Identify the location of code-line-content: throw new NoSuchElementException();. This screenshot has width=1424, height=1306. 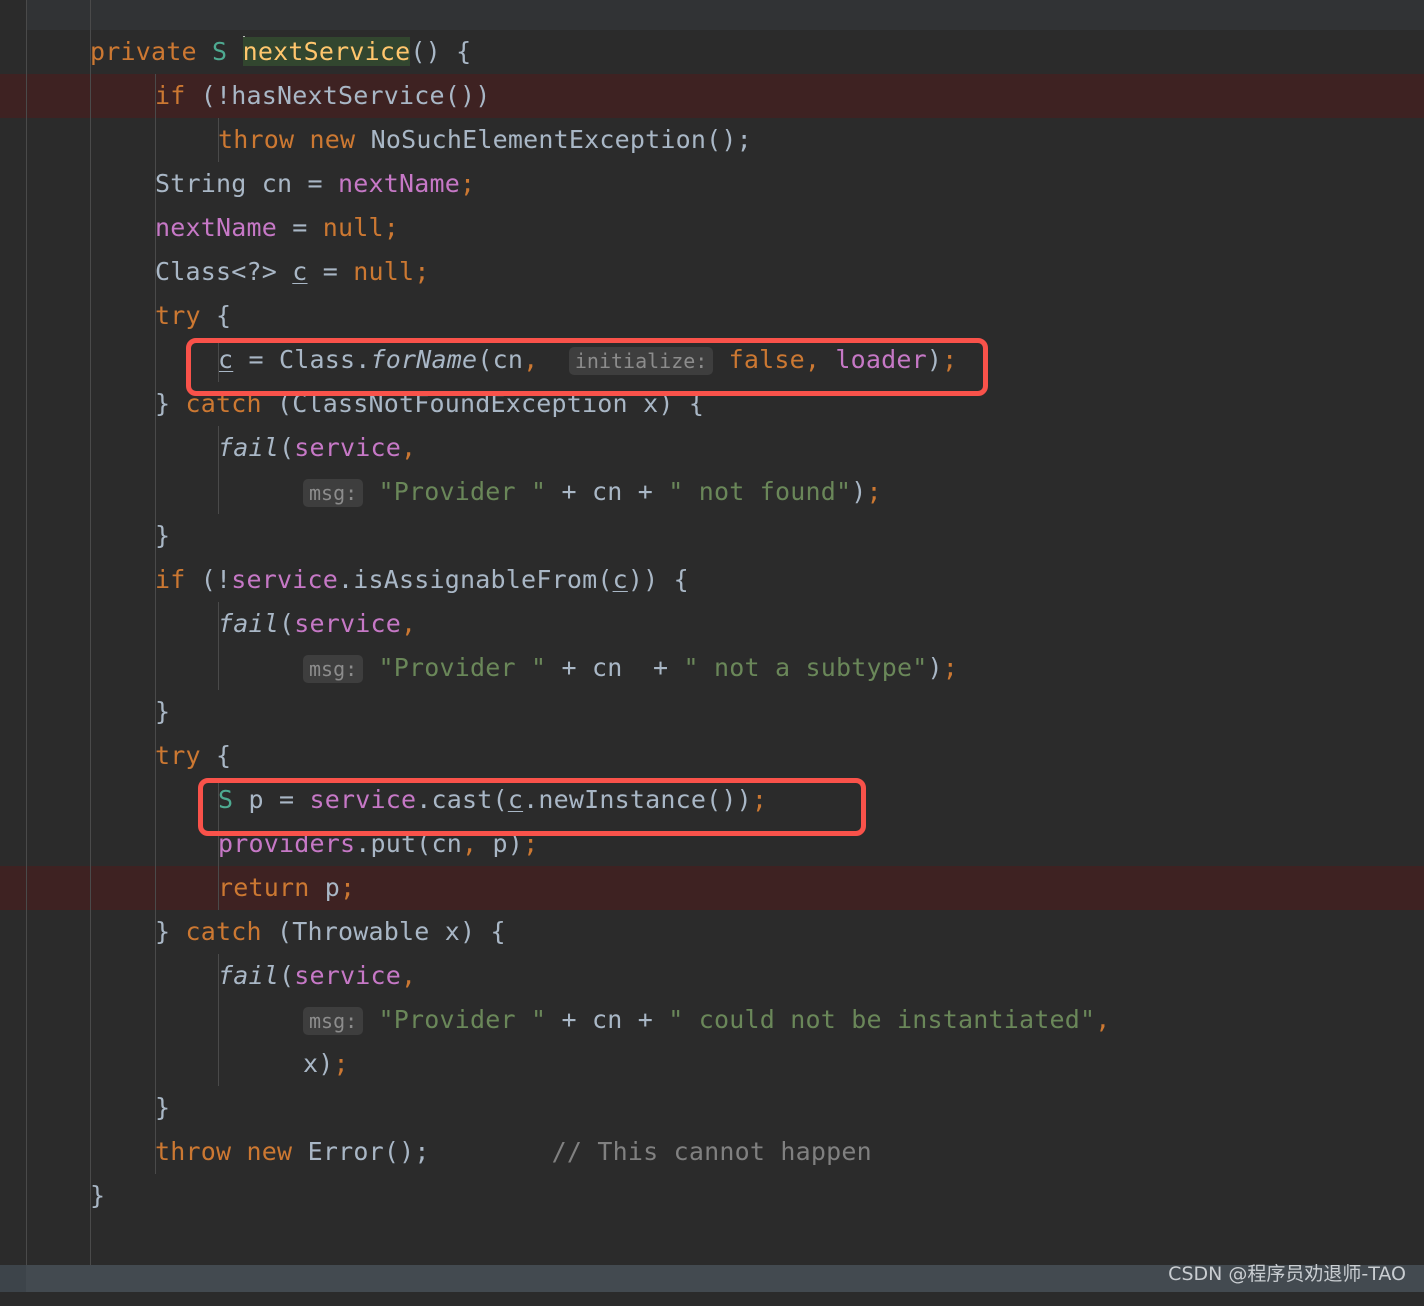
(485, 140).